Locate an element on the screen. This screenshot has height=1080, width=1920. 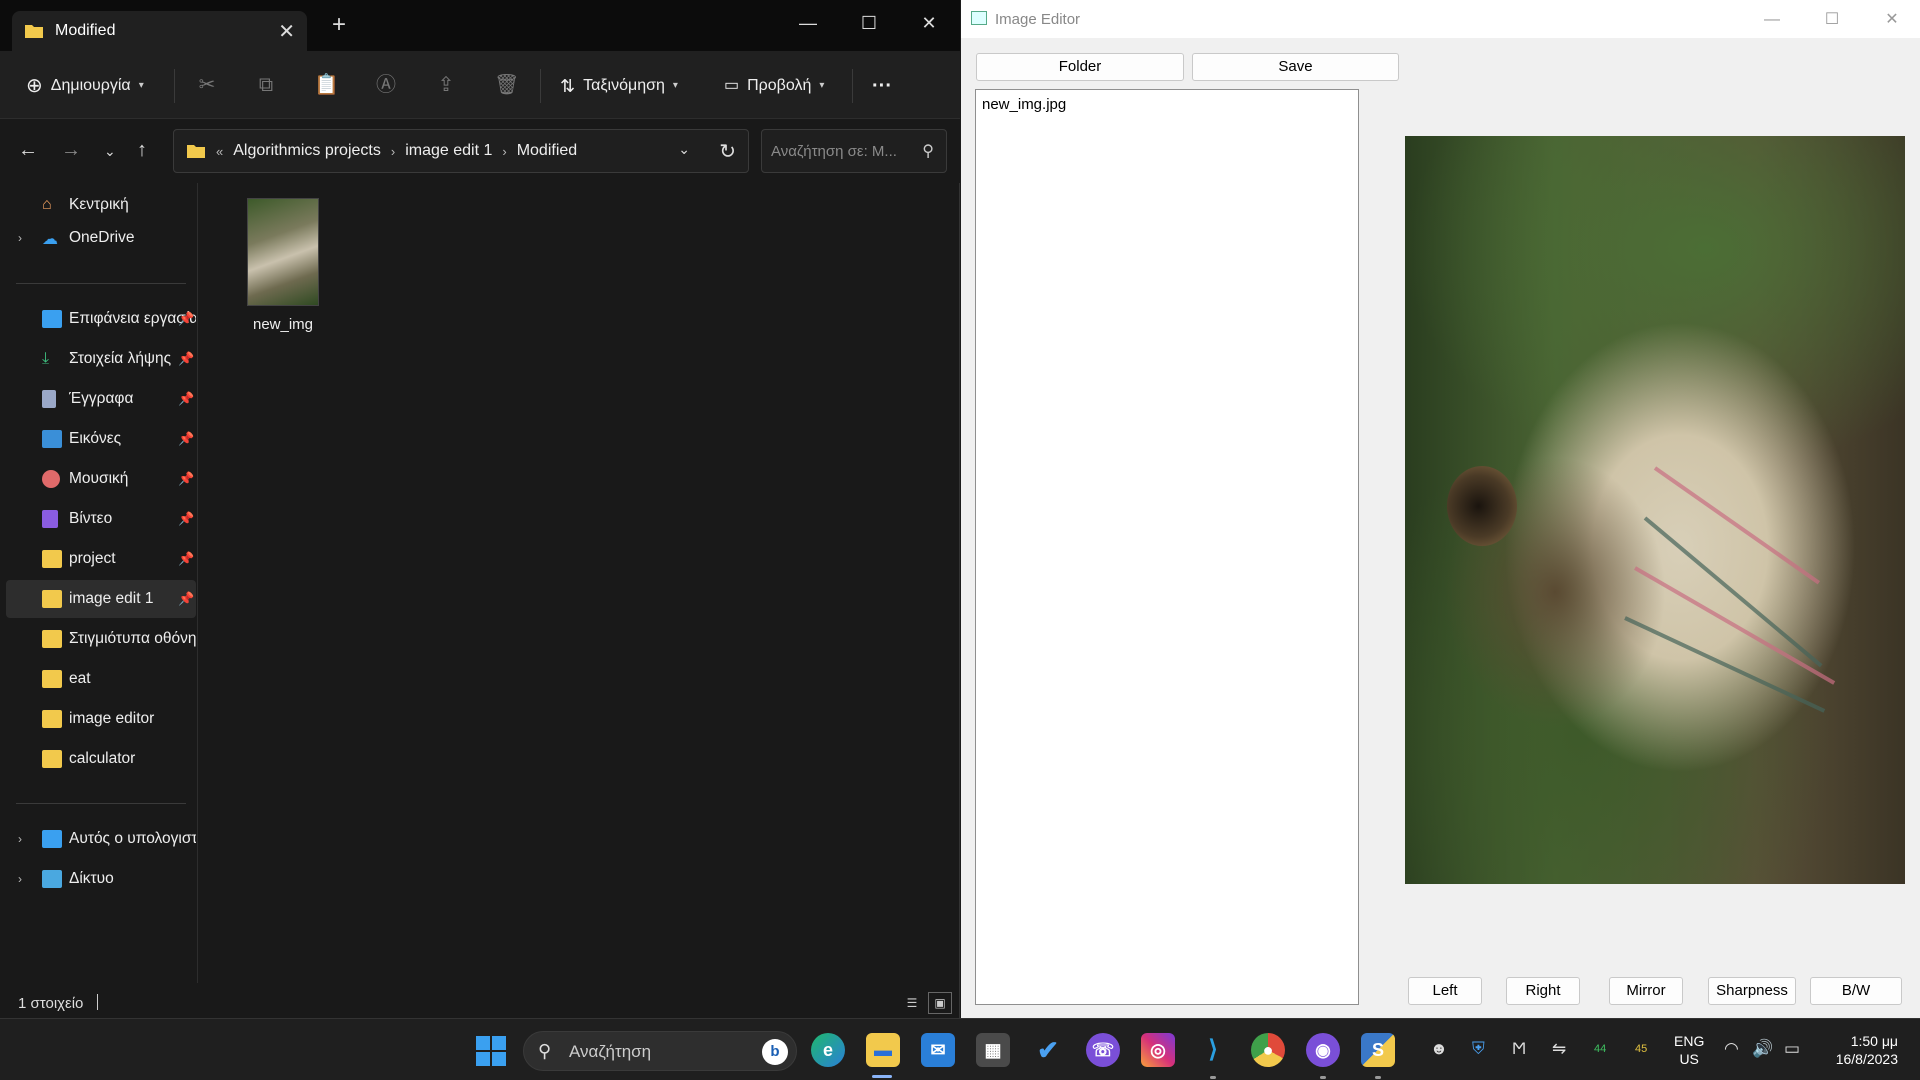
refresh-icon: ↻ is located at coordinates (727, 151).